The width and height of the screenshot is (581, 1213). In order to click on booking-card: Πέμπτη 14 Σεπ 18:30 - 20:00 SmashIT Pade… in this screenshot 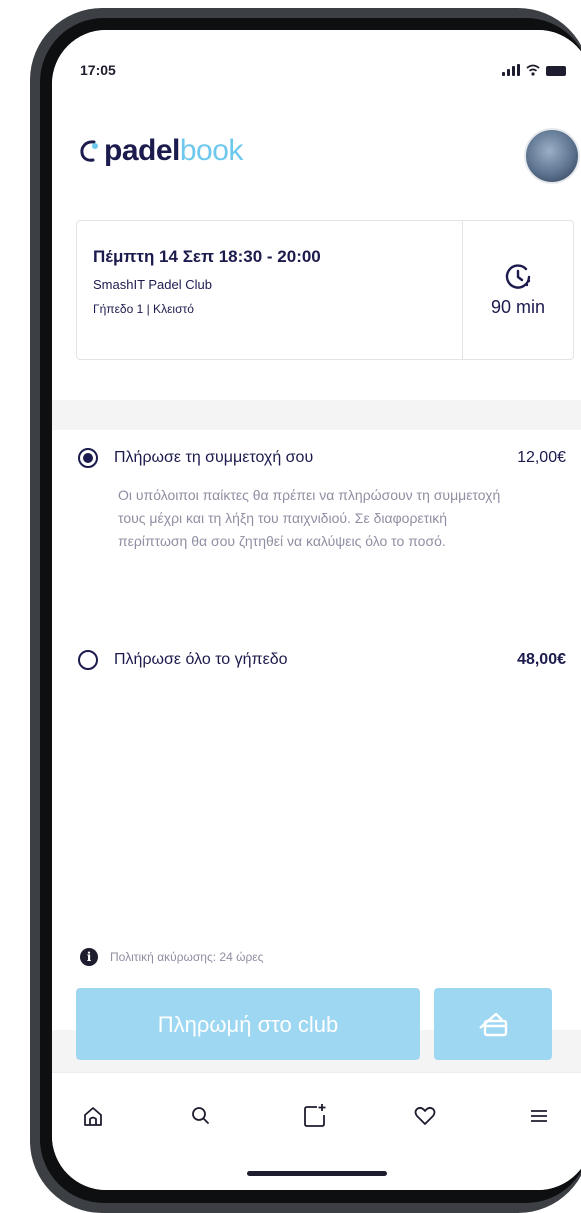, I will do `click(325, 290)`.